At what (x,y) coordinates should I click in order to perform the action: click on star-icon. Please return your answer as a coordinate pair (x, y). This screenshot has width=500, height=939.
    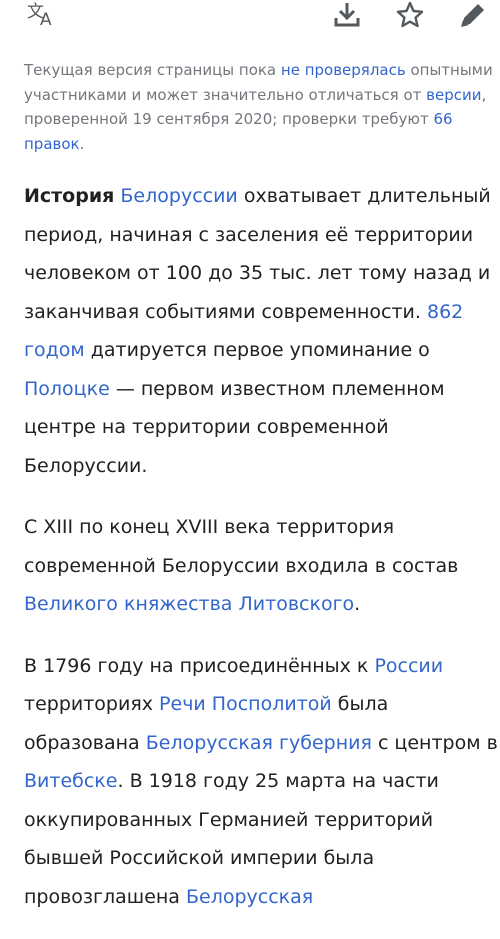
    Looking at the image, I should click on (410, 15).